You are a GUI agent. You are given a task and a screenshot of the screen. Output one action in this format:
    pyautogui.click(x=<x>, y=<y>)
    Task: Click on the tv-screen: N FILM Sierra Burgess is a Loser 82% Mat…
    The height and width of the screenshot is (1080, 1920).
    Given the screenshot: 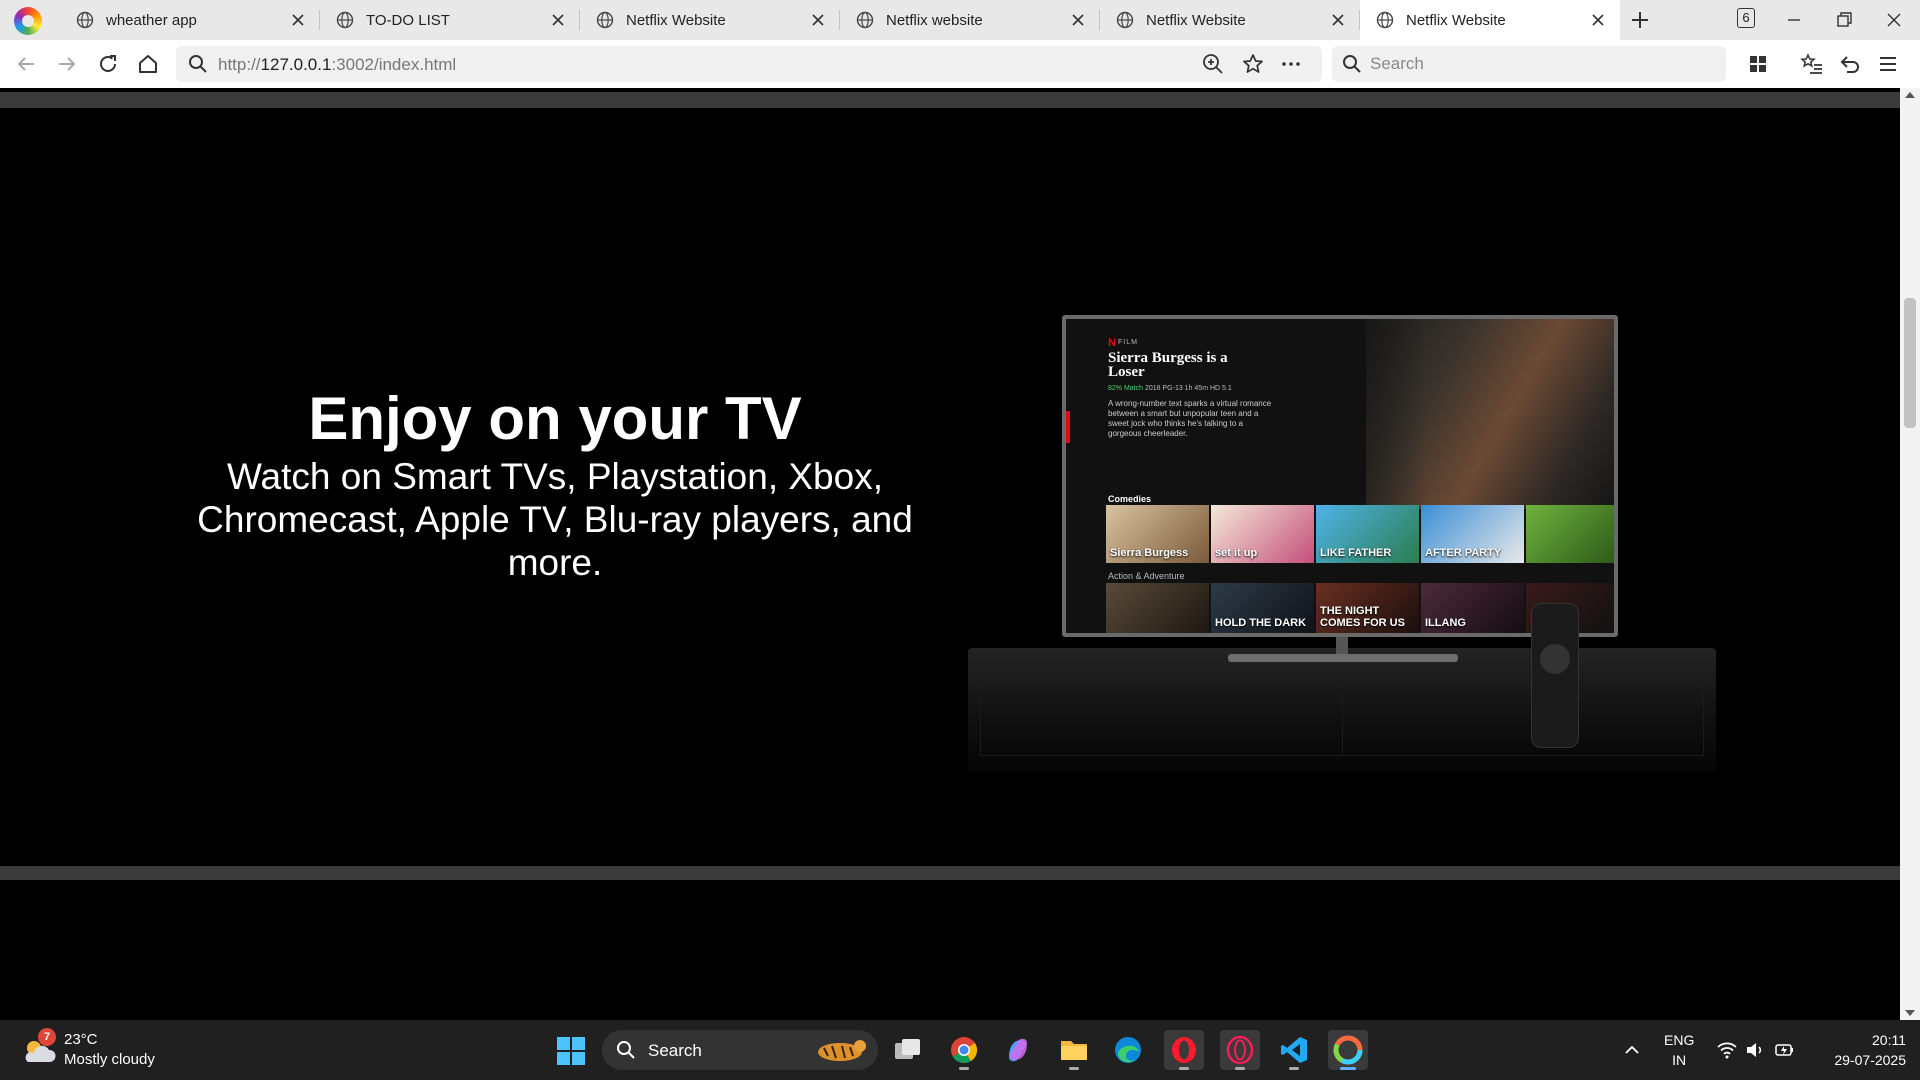 What is the action you would take?
    pyautogui.click(x=1340, y=476)
    